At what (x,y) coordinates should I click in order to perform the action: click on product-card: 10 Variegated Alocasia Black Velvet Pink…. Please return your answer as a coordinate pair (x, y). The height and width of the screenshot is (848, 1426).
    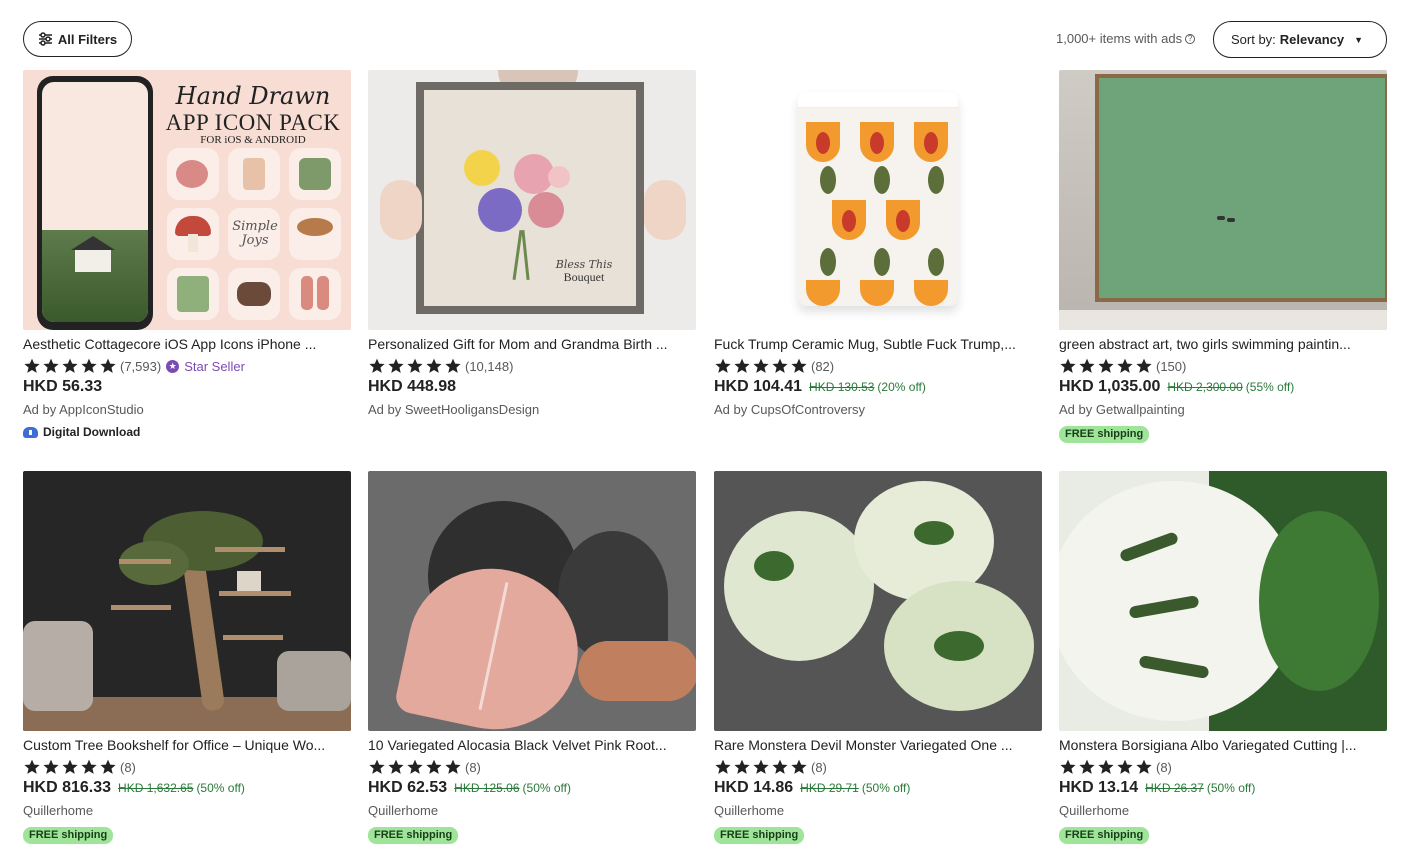
    Looking at the image, I should click on (532, 657).